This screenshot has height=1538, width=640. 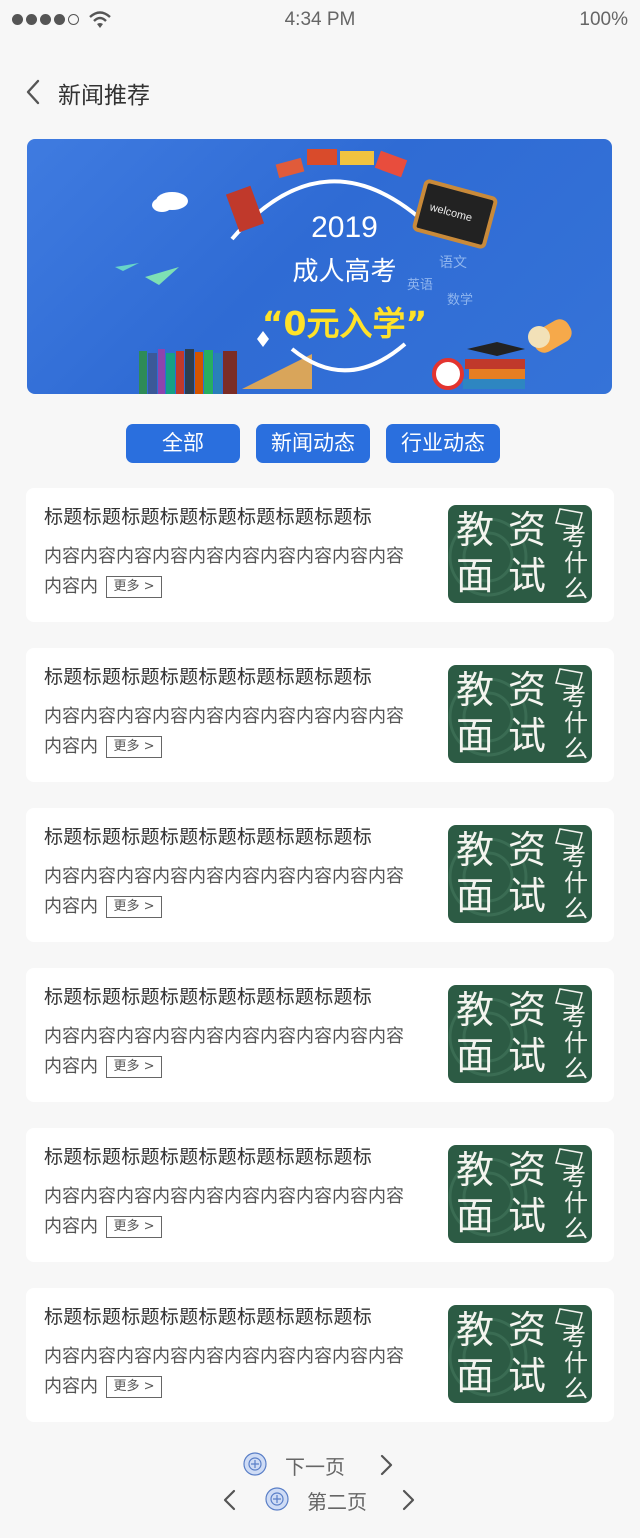 I want to click on next-page-label: 下一页, so click(x=315, y=1465).